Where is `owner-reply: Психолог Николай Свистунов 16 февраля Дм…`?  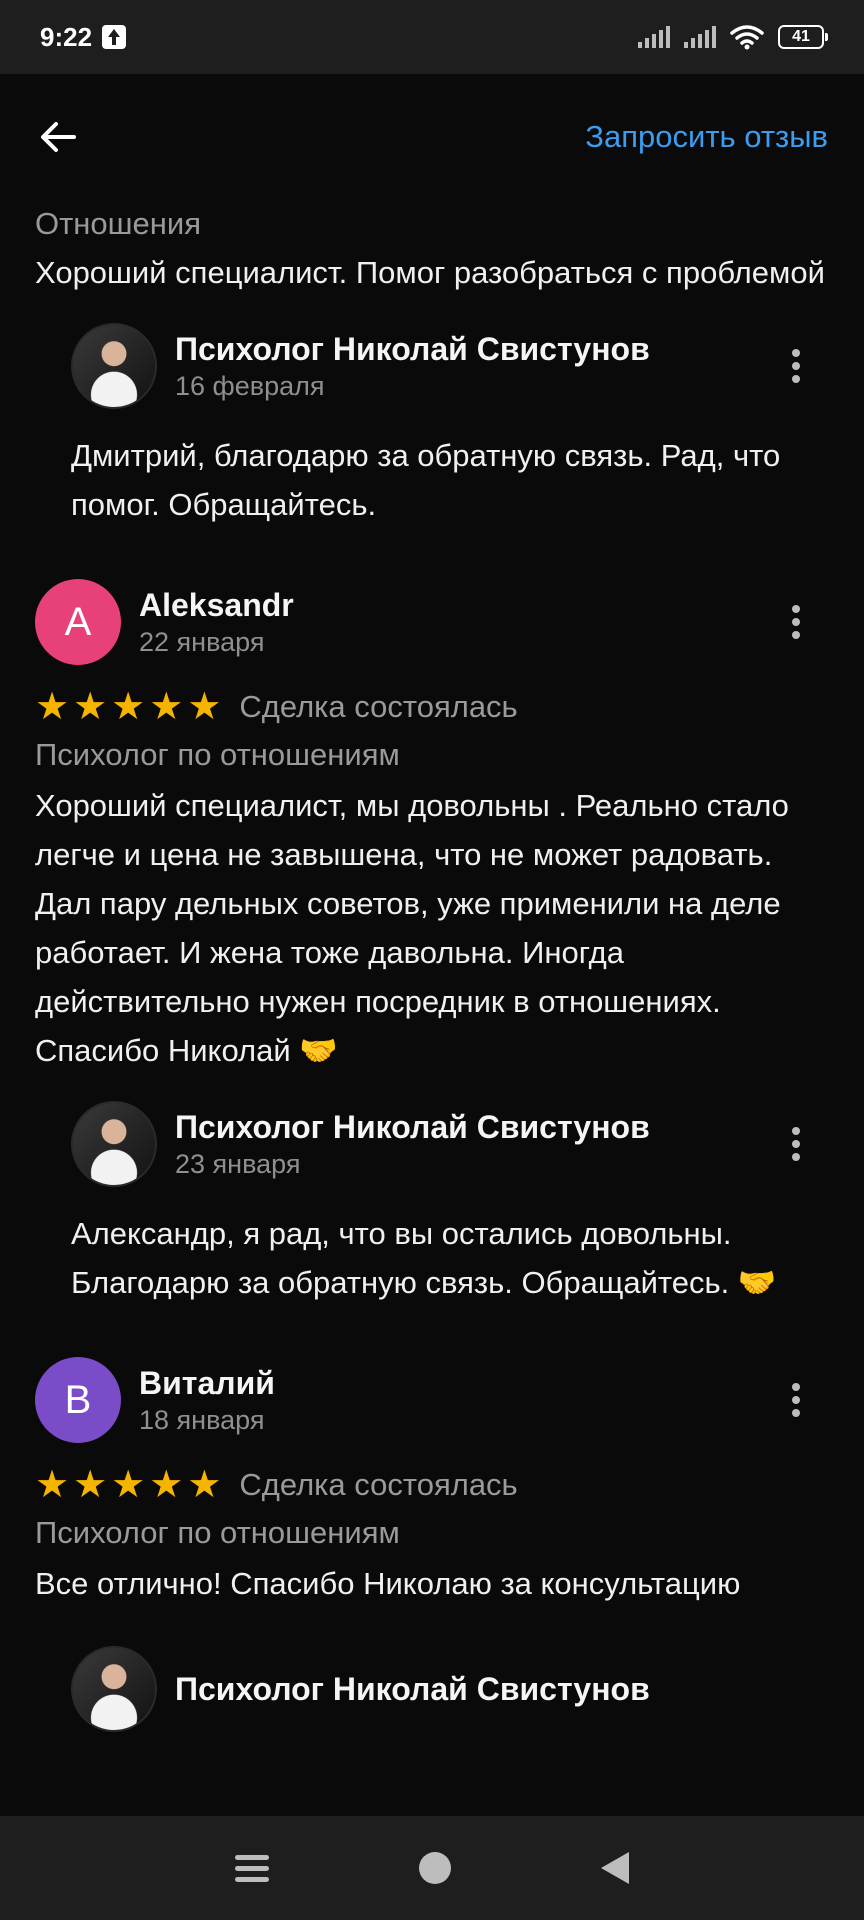
owner-reply: Психолог Николай Свистунов 16 февраля Дм… is located at coordinates (450, 426).